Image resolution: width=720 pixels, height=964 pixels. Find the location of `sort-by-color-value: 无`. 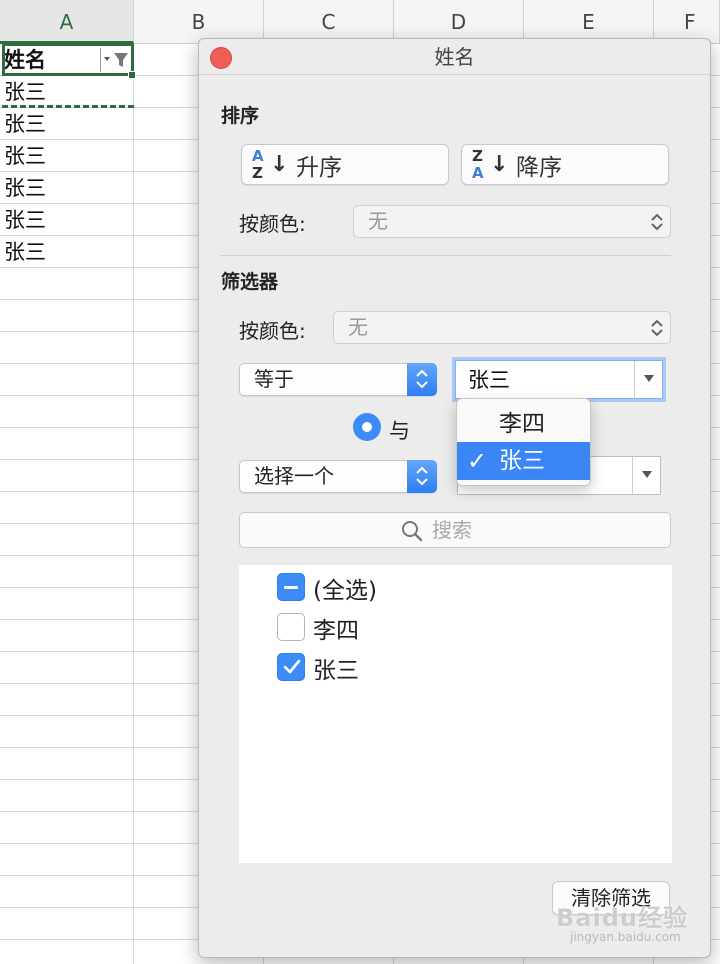

sort-by-color-value: 无 is located at coordinates (378, 221).